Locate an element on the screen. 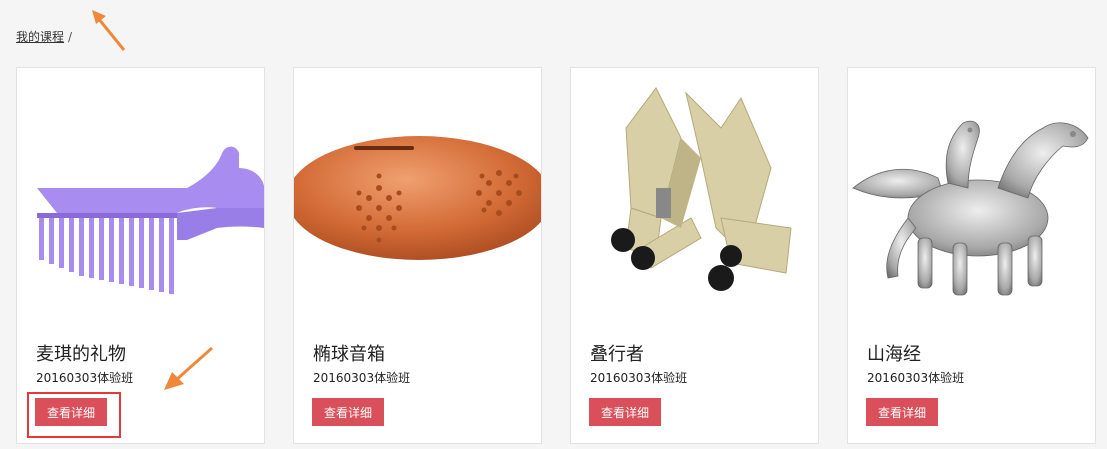 Image resolution: width=1107 pixels, height=449 pixels. course-title: 山海经 is located at coordinates (894, 354).